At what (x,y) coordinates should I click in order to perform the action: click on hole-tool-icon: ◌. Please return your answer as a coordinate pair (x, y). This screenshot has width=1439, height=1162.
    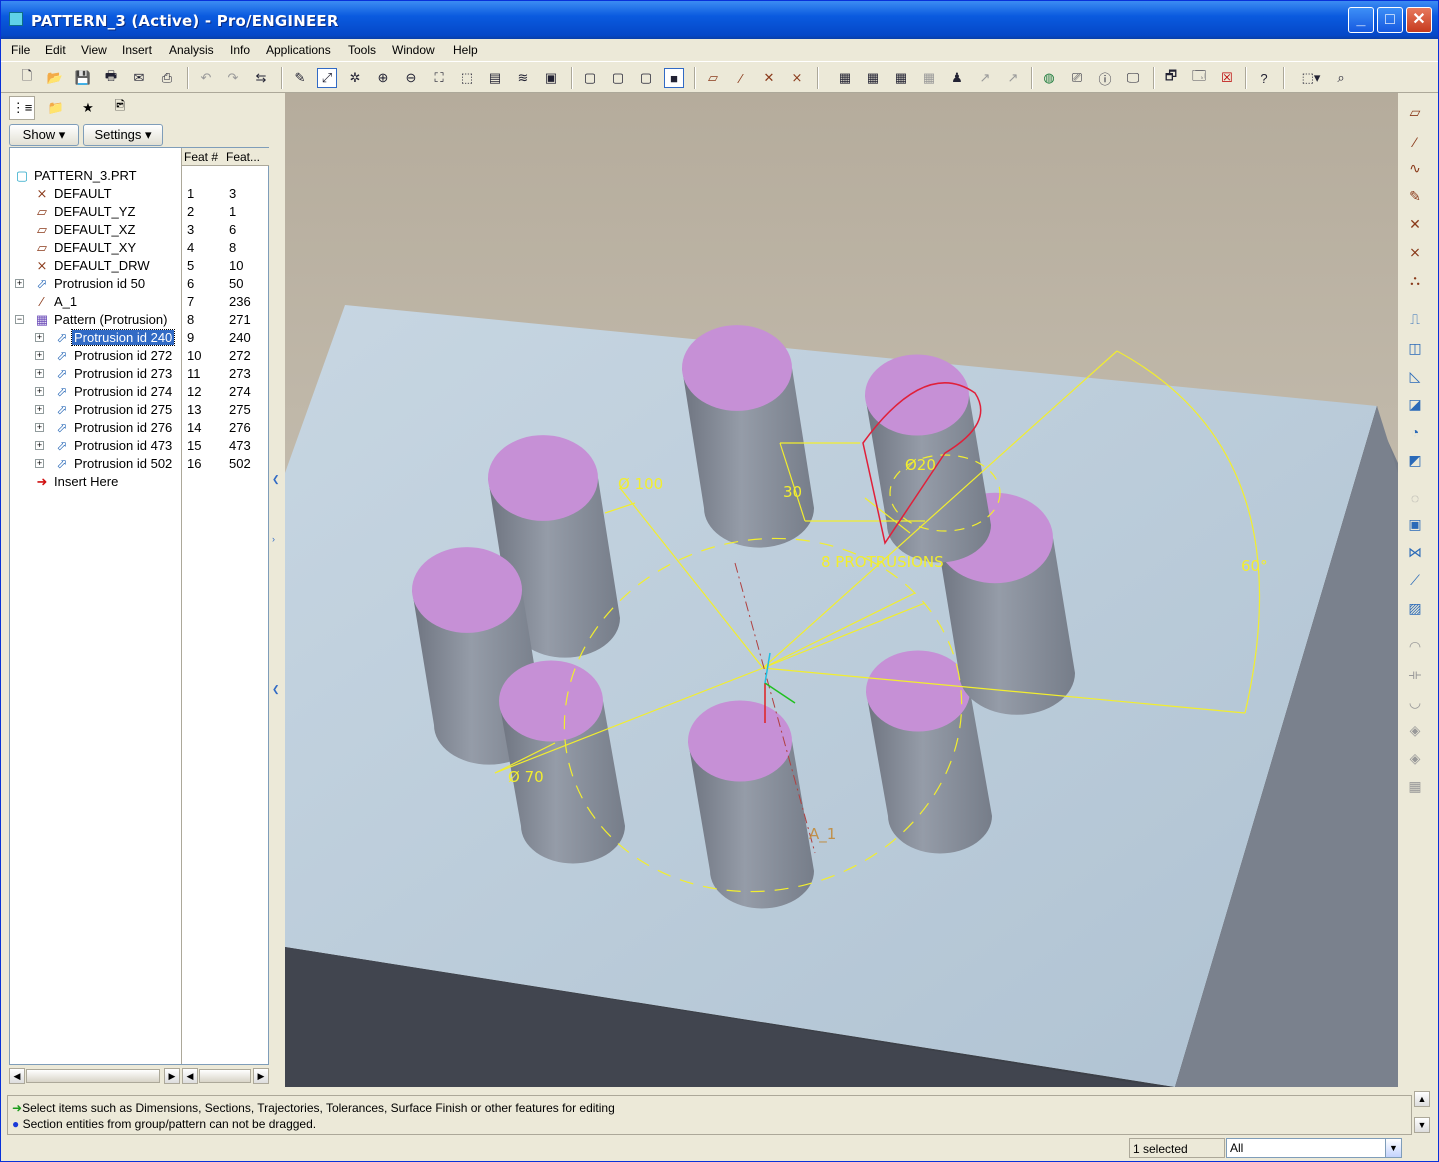
    Looking at the image, I should click on (1415, 498).